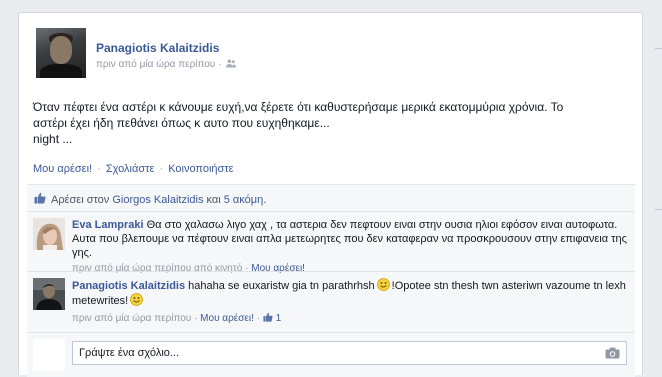  Describe the element at coordinates (157, 48) in the screenshot. I see `author-name: Panagiotis Kalaitzidis` at that location.